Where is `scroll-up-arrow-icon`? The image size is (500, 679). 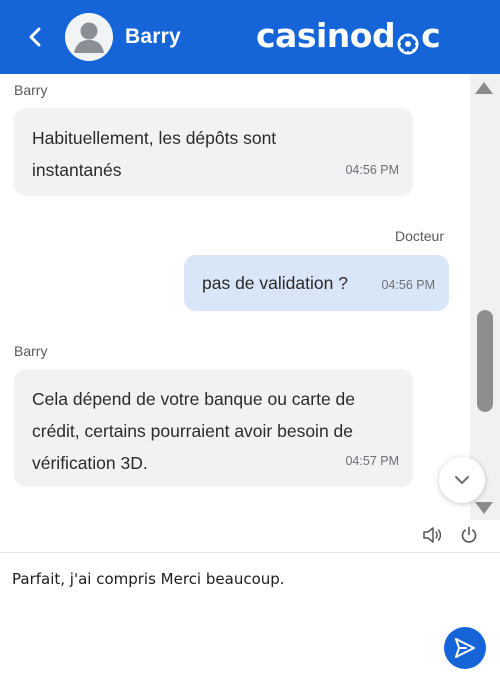 scroll-up-arrow-icon is located at coordinates (484, 88).